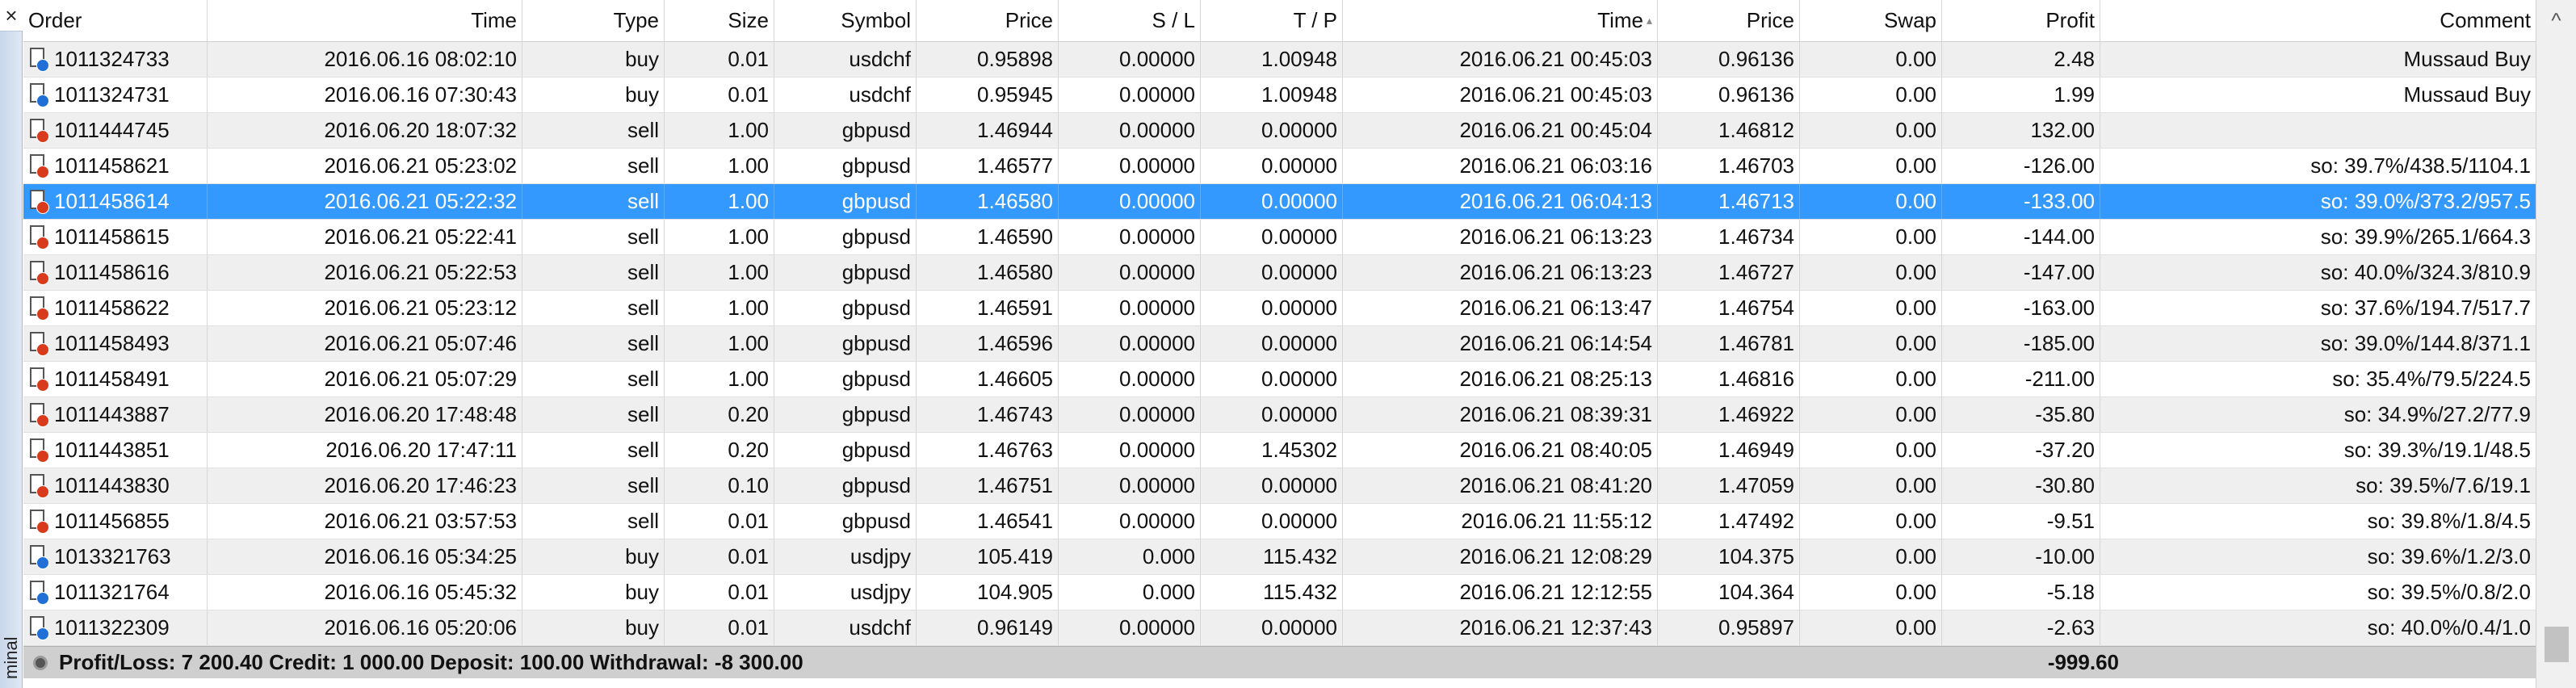 The image size is (2576, 688). I want to click on cell-profit: 132.00, so click(2021, 130).